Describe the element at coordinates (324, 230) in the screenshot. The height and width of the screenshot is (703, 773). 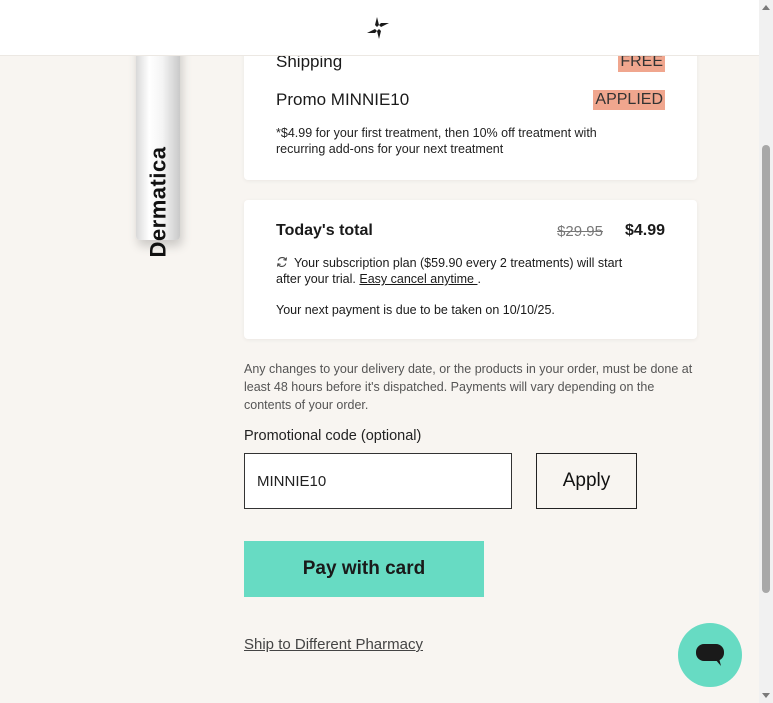
I see `total-label: Today's total` at that location.